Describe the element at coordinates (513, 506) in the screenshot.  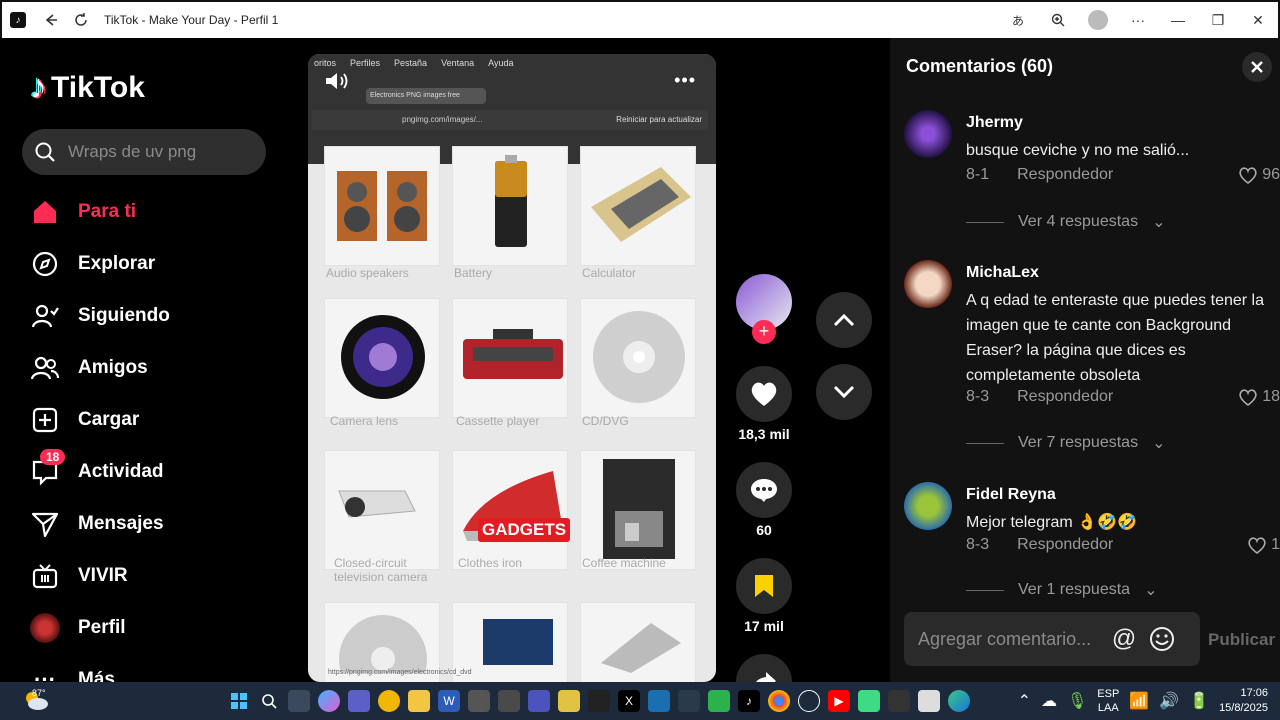
I see `iron-image` at that location.